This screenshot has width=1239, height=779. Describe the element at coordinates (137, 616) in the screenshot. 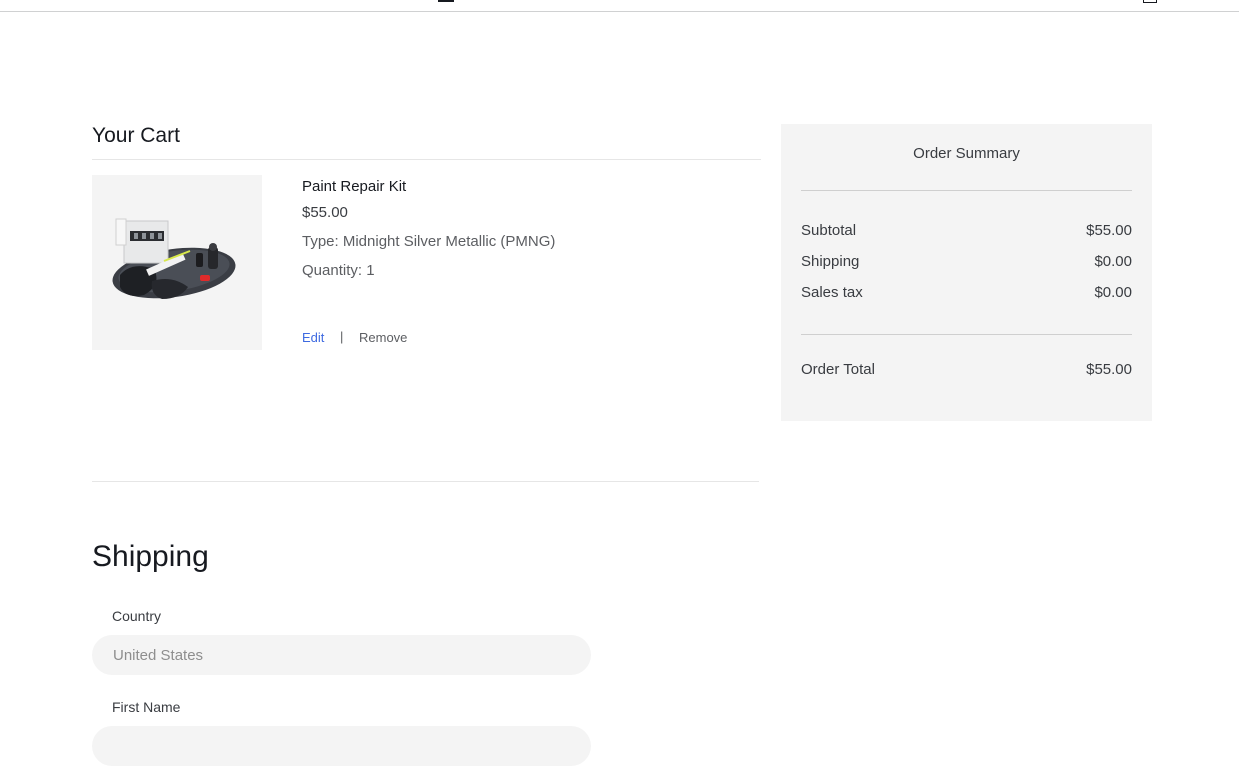

I see `country-label: Country` at that location.